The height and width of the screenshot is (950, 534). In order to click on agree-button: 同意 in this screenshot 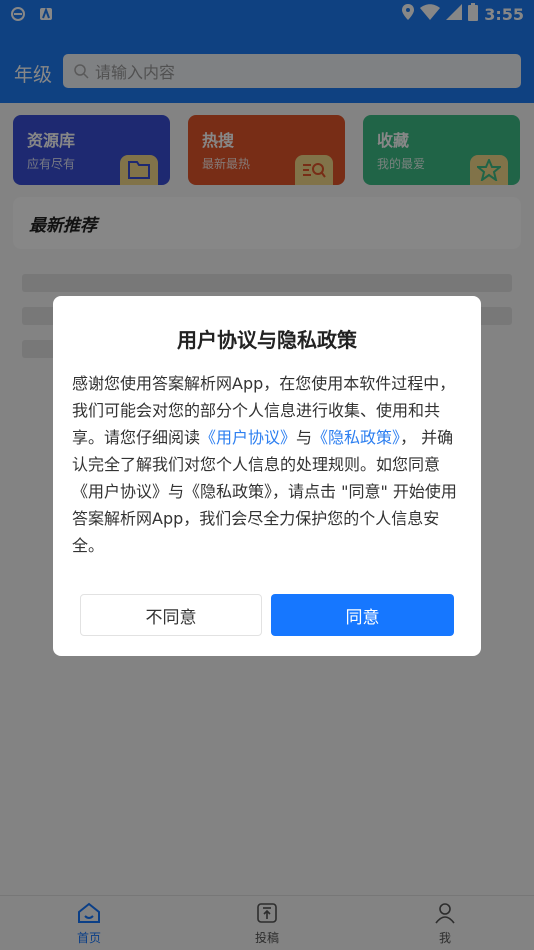, I will do `click(362, 615)`.